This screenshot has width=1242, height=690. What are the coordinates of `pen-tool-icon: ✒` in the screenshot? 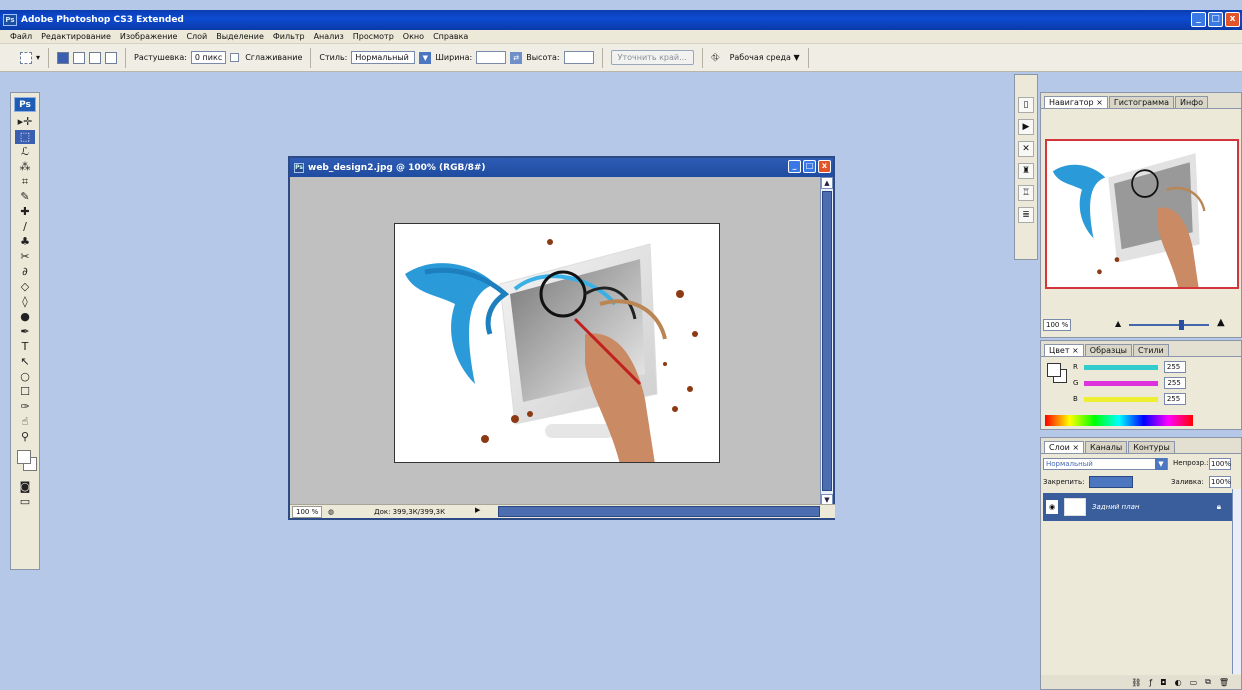 It's located at (25, 332).